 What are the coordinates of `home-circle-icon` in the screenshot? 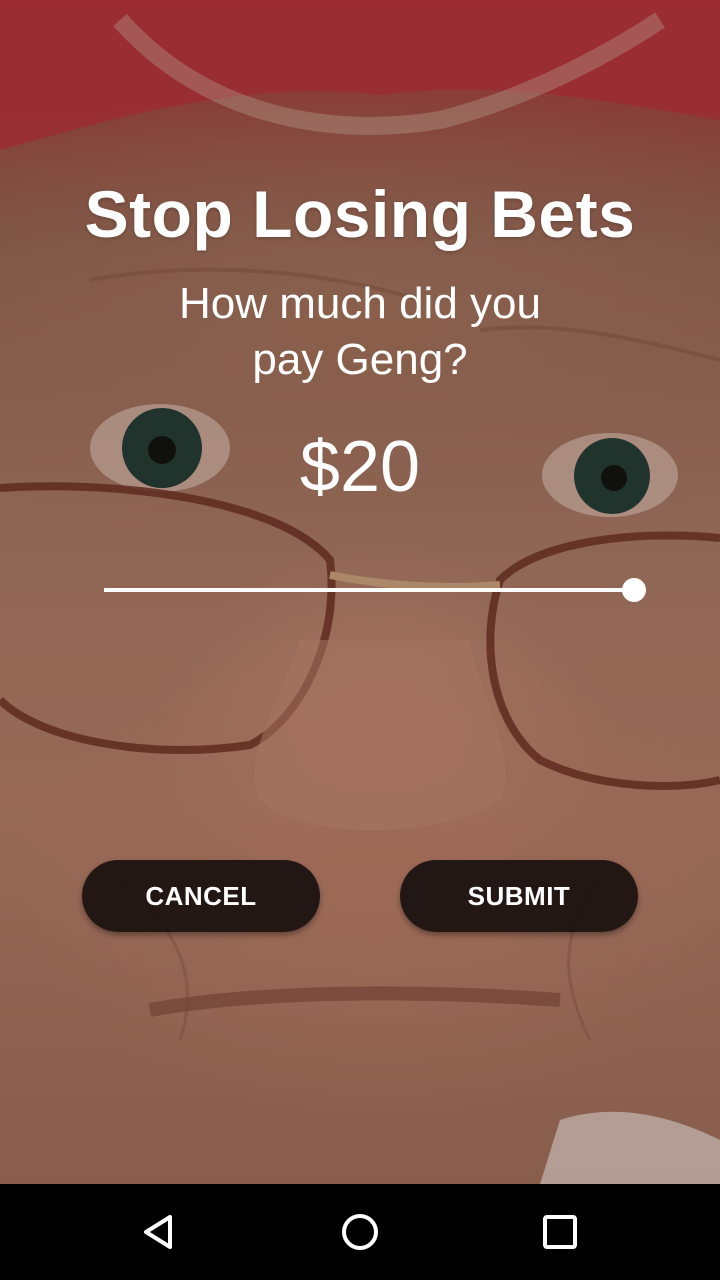 It's located at (360, 1232).